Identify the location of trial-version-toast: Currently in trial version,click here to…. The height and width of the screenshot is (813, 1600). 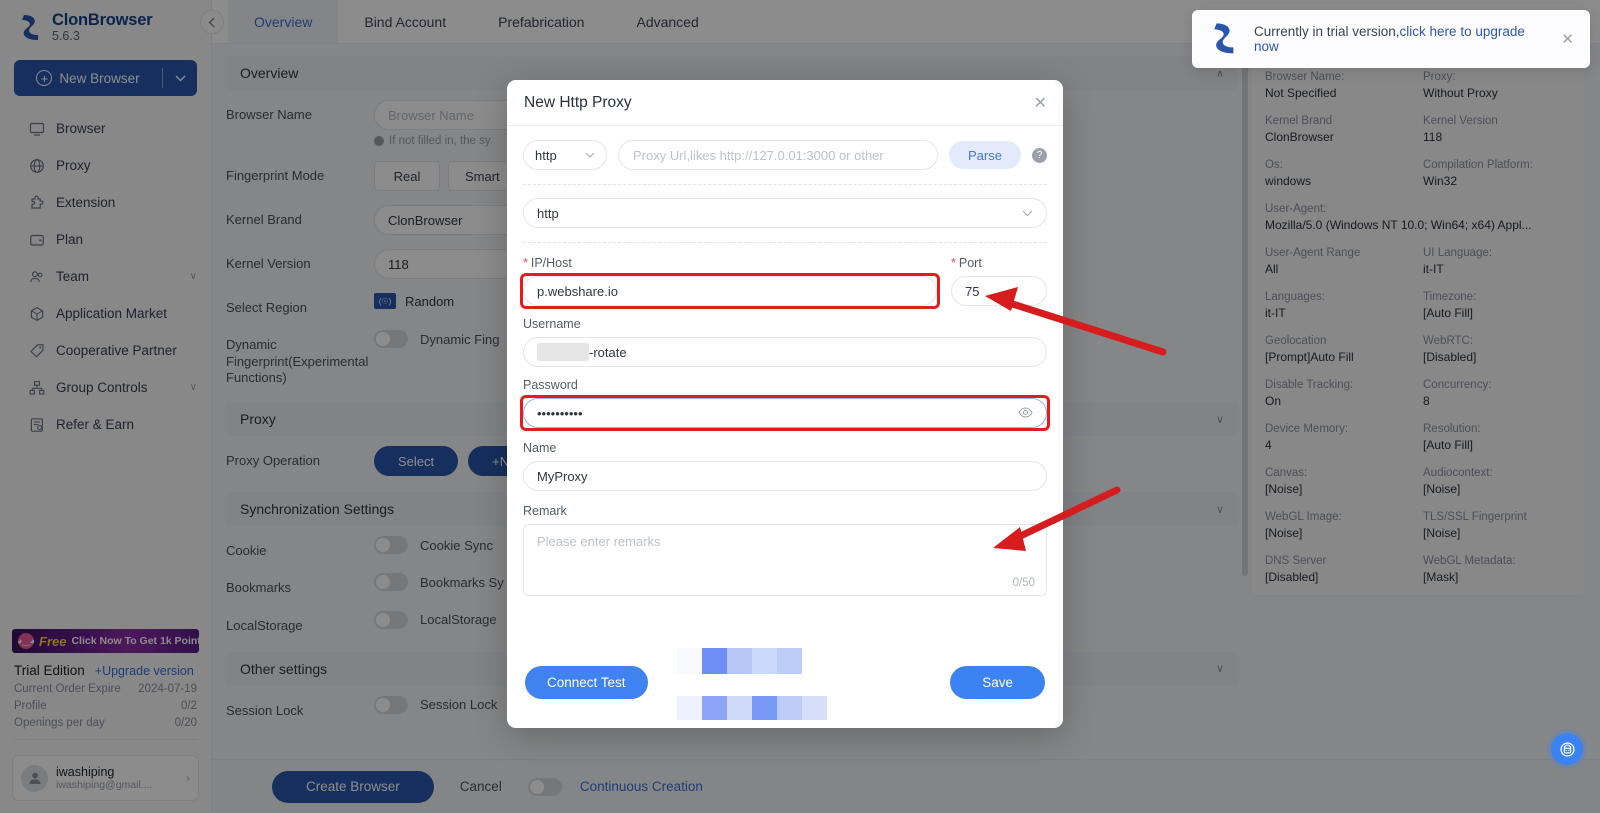
(1391, 39).